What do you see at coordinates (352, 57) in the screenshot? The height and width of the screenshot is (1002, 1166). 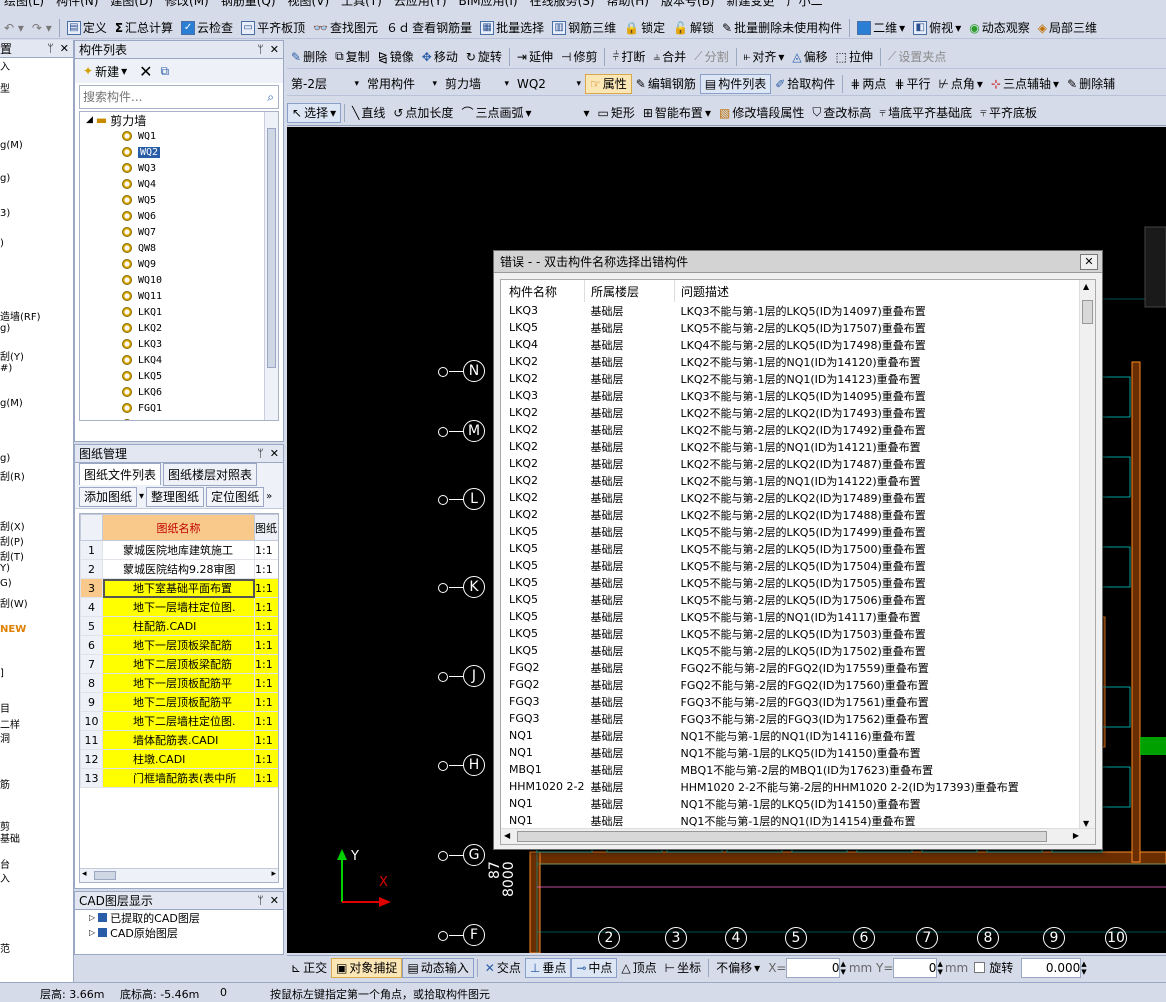 I see `copy-button: ⧉ 复制` at bounding box center [352, 57].